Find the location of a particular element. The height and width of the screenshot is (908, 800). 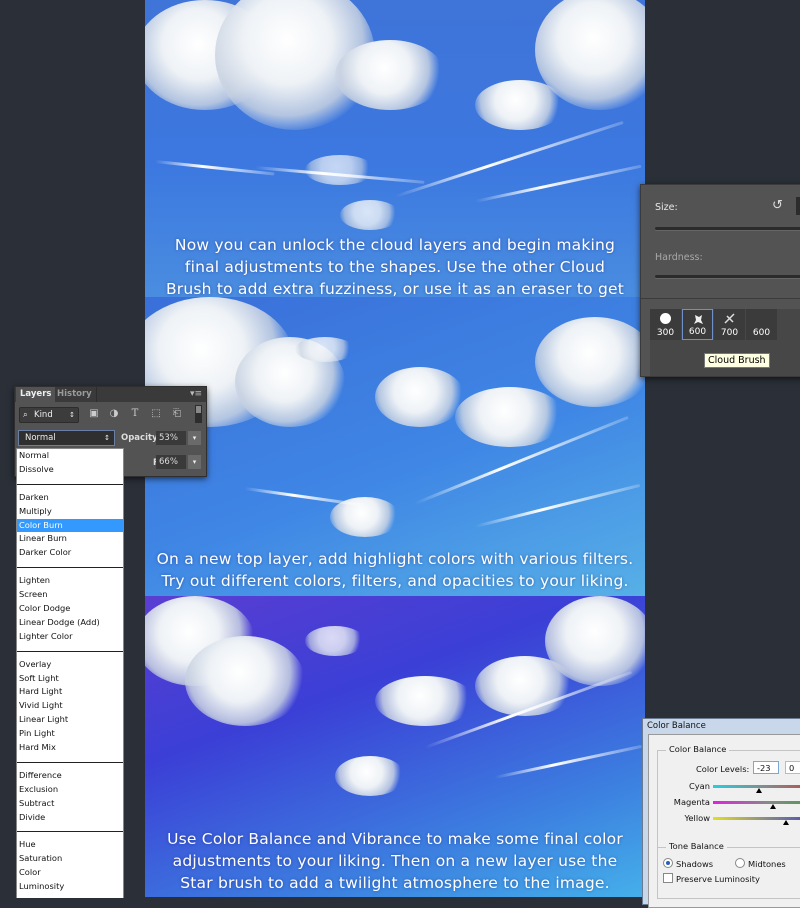

magenta-green-level-input: 0 is located at coordinates (792, 767).